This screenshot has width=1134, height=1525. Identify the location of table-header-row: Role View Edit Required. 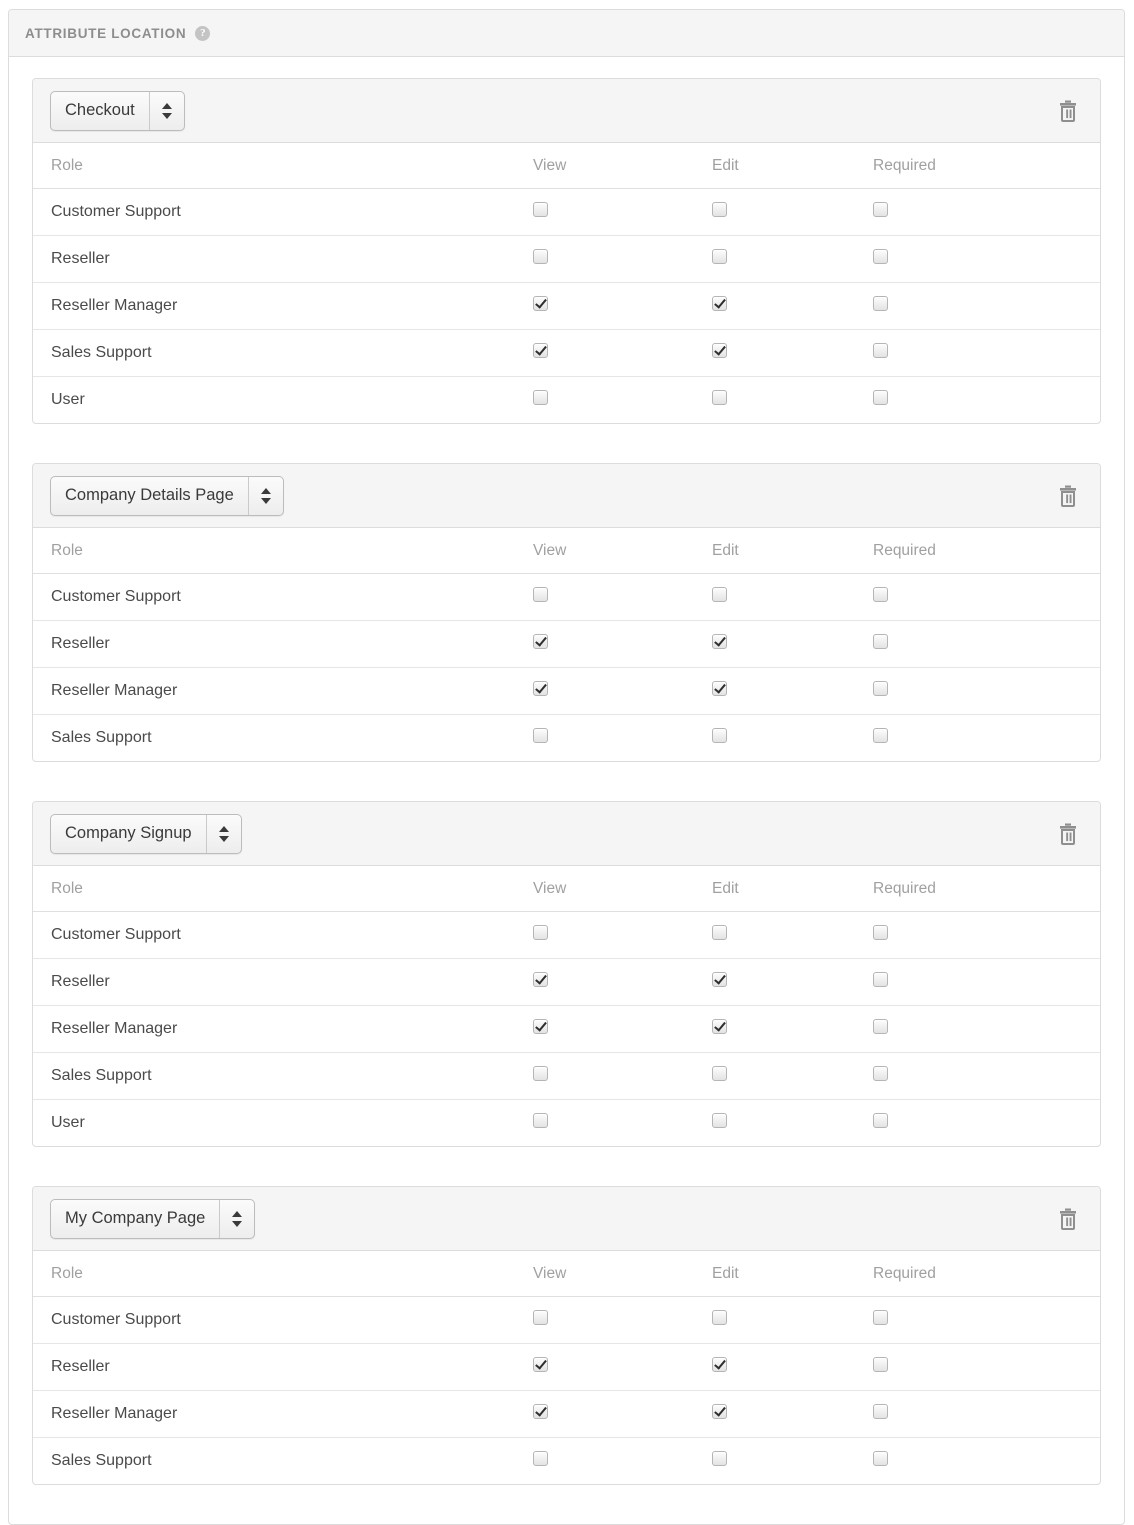
(566, 166).